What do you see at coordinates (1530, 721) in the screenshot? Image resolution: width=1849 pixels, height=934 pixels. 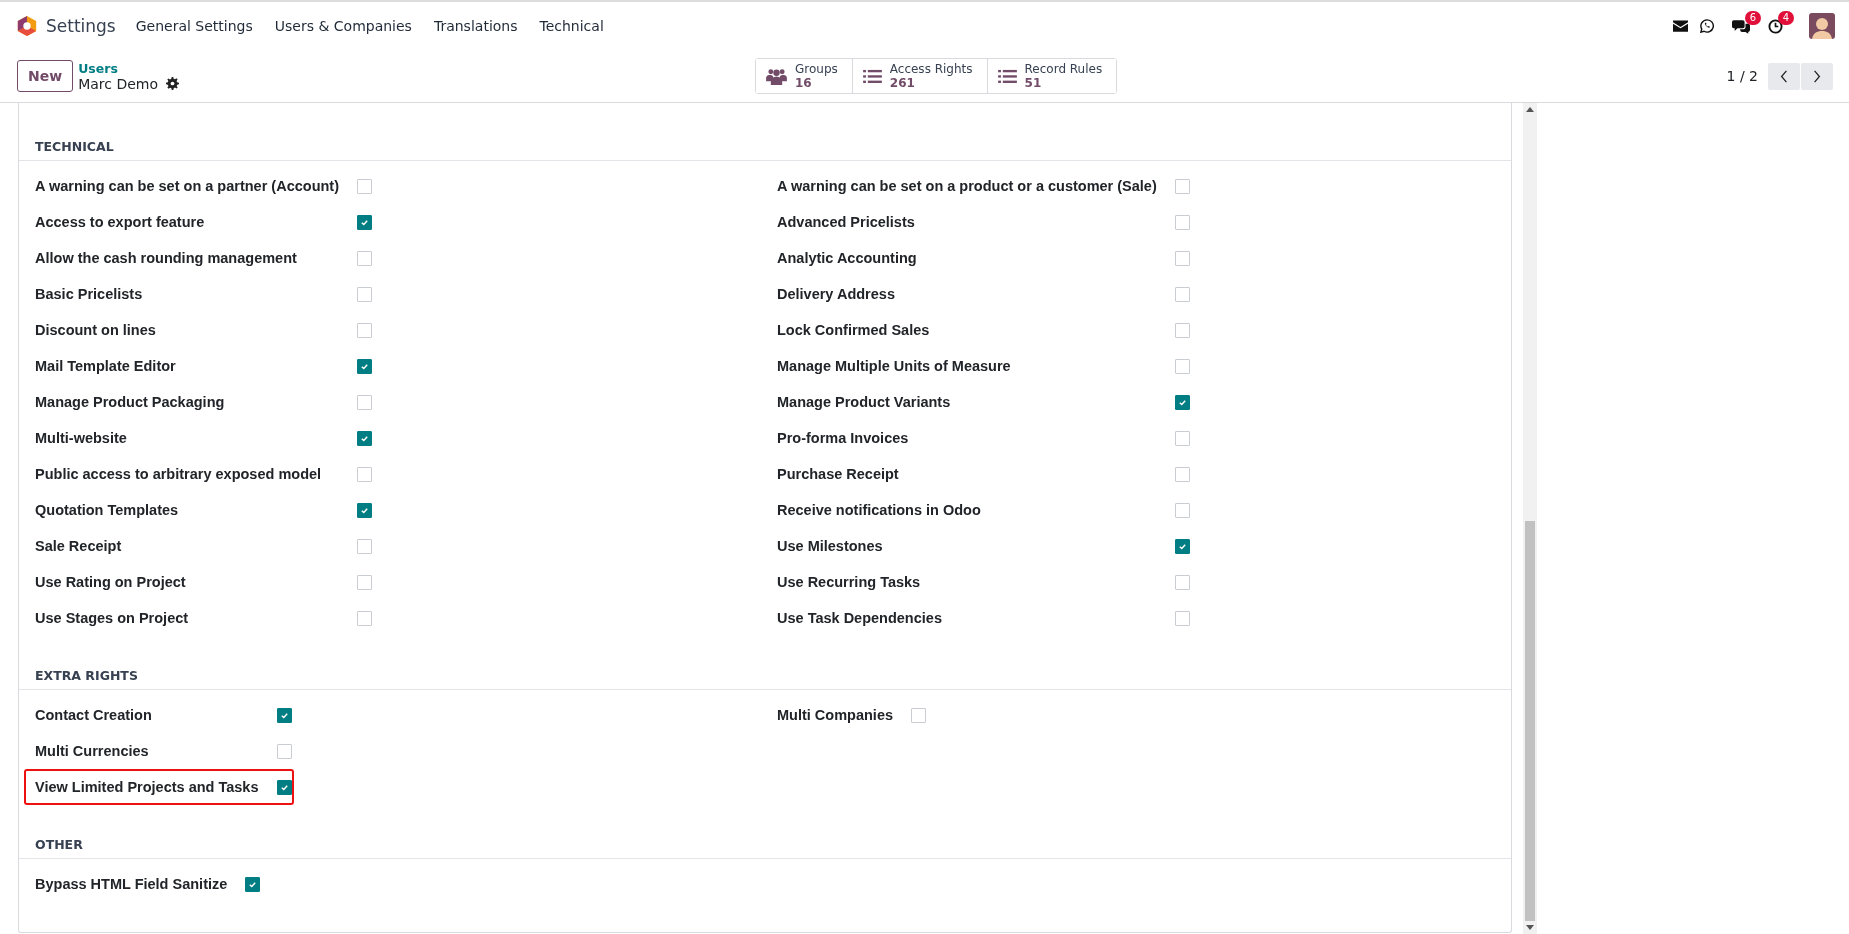 I see `scrollbar-thumb` at bounding box center [1530, 721].